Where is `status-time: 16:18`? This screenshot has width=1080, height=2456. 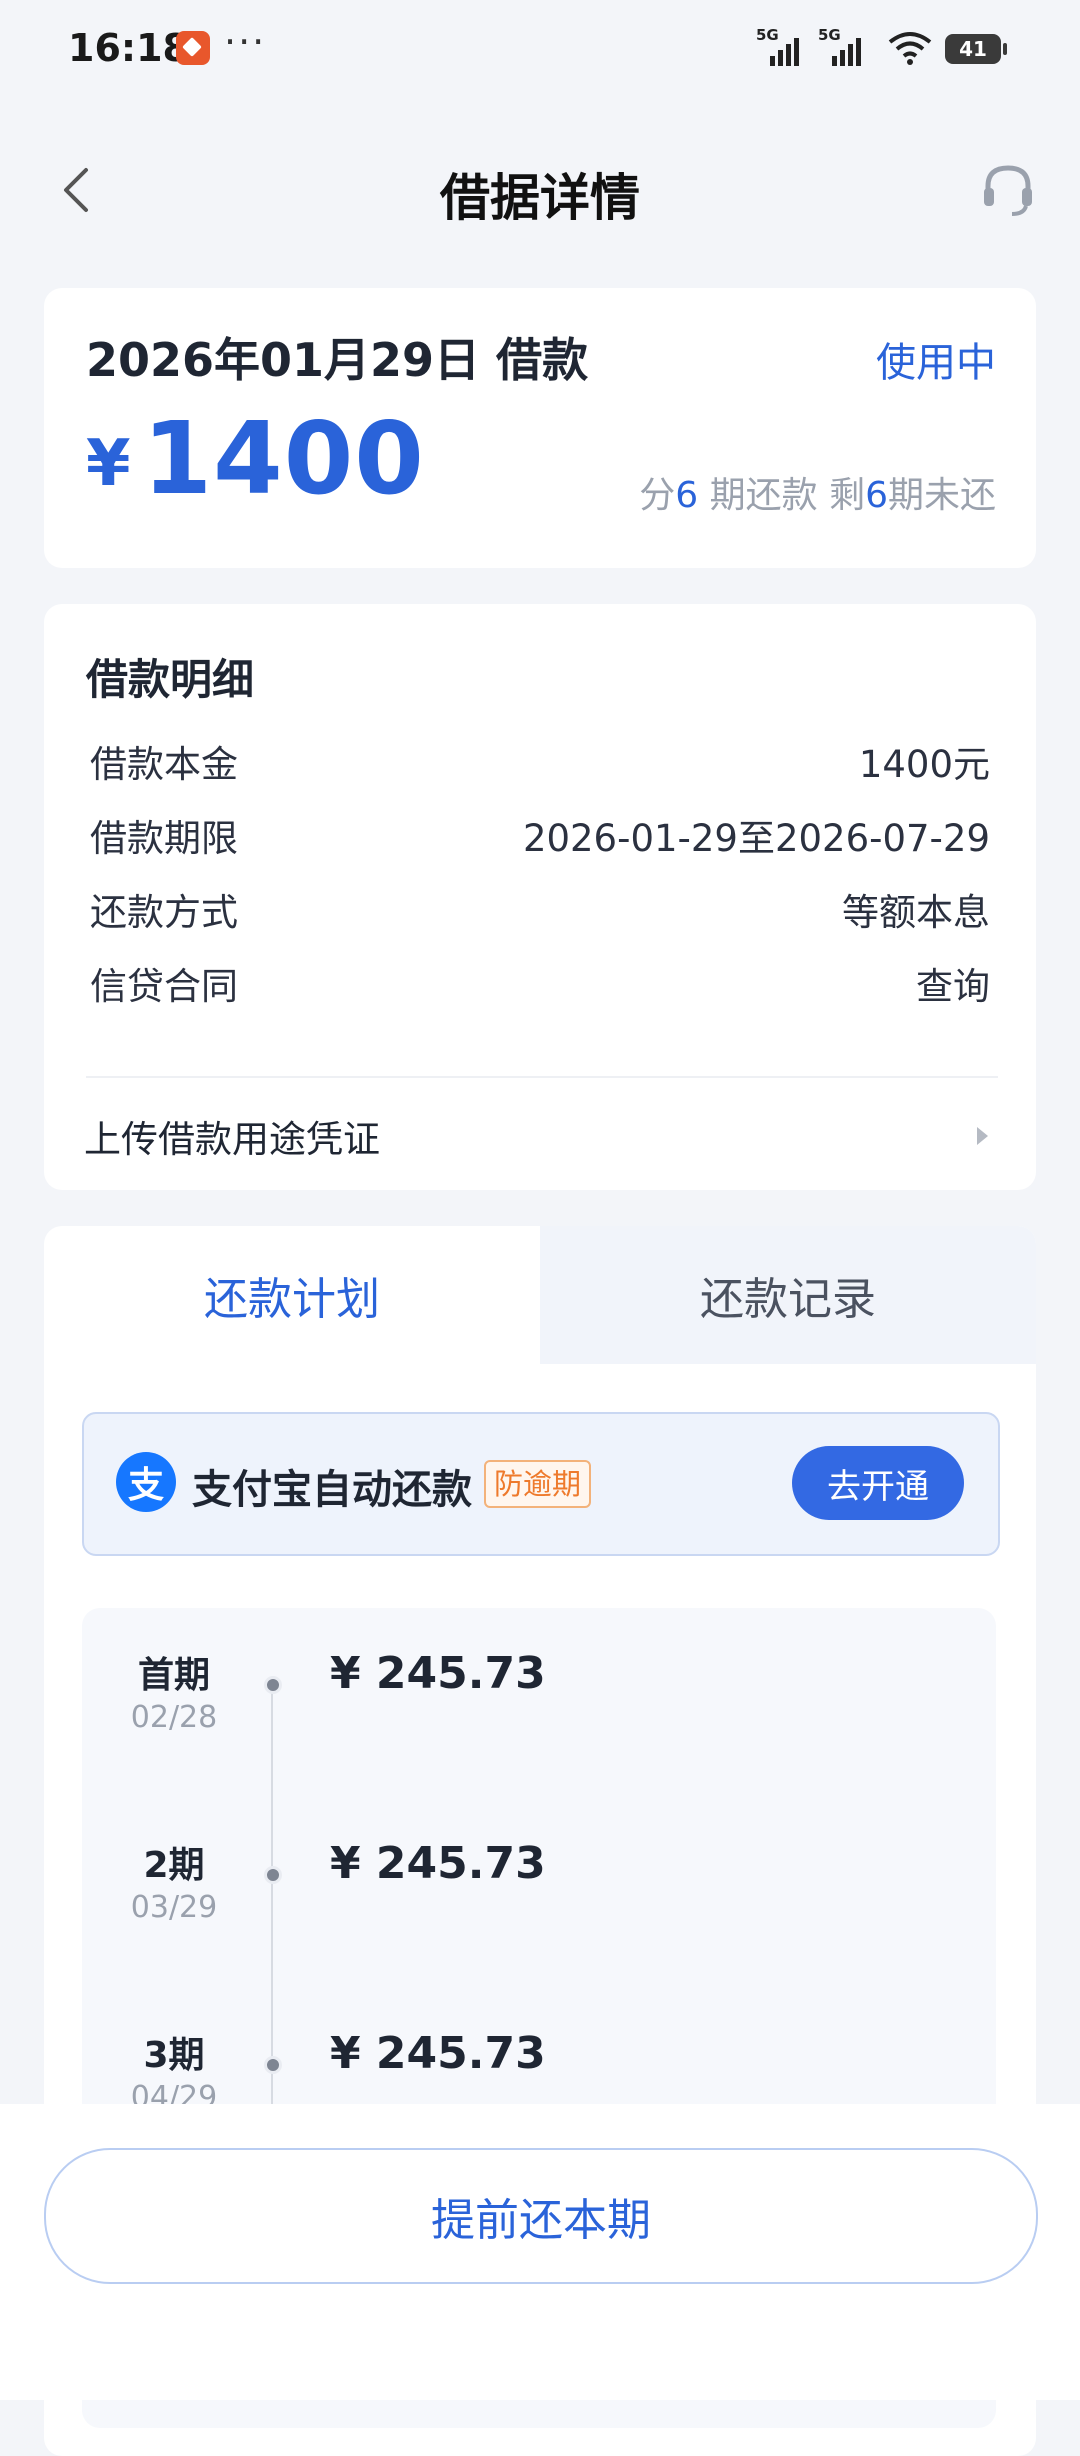 status-time: 16:18 is located at coordinates (128, 48).